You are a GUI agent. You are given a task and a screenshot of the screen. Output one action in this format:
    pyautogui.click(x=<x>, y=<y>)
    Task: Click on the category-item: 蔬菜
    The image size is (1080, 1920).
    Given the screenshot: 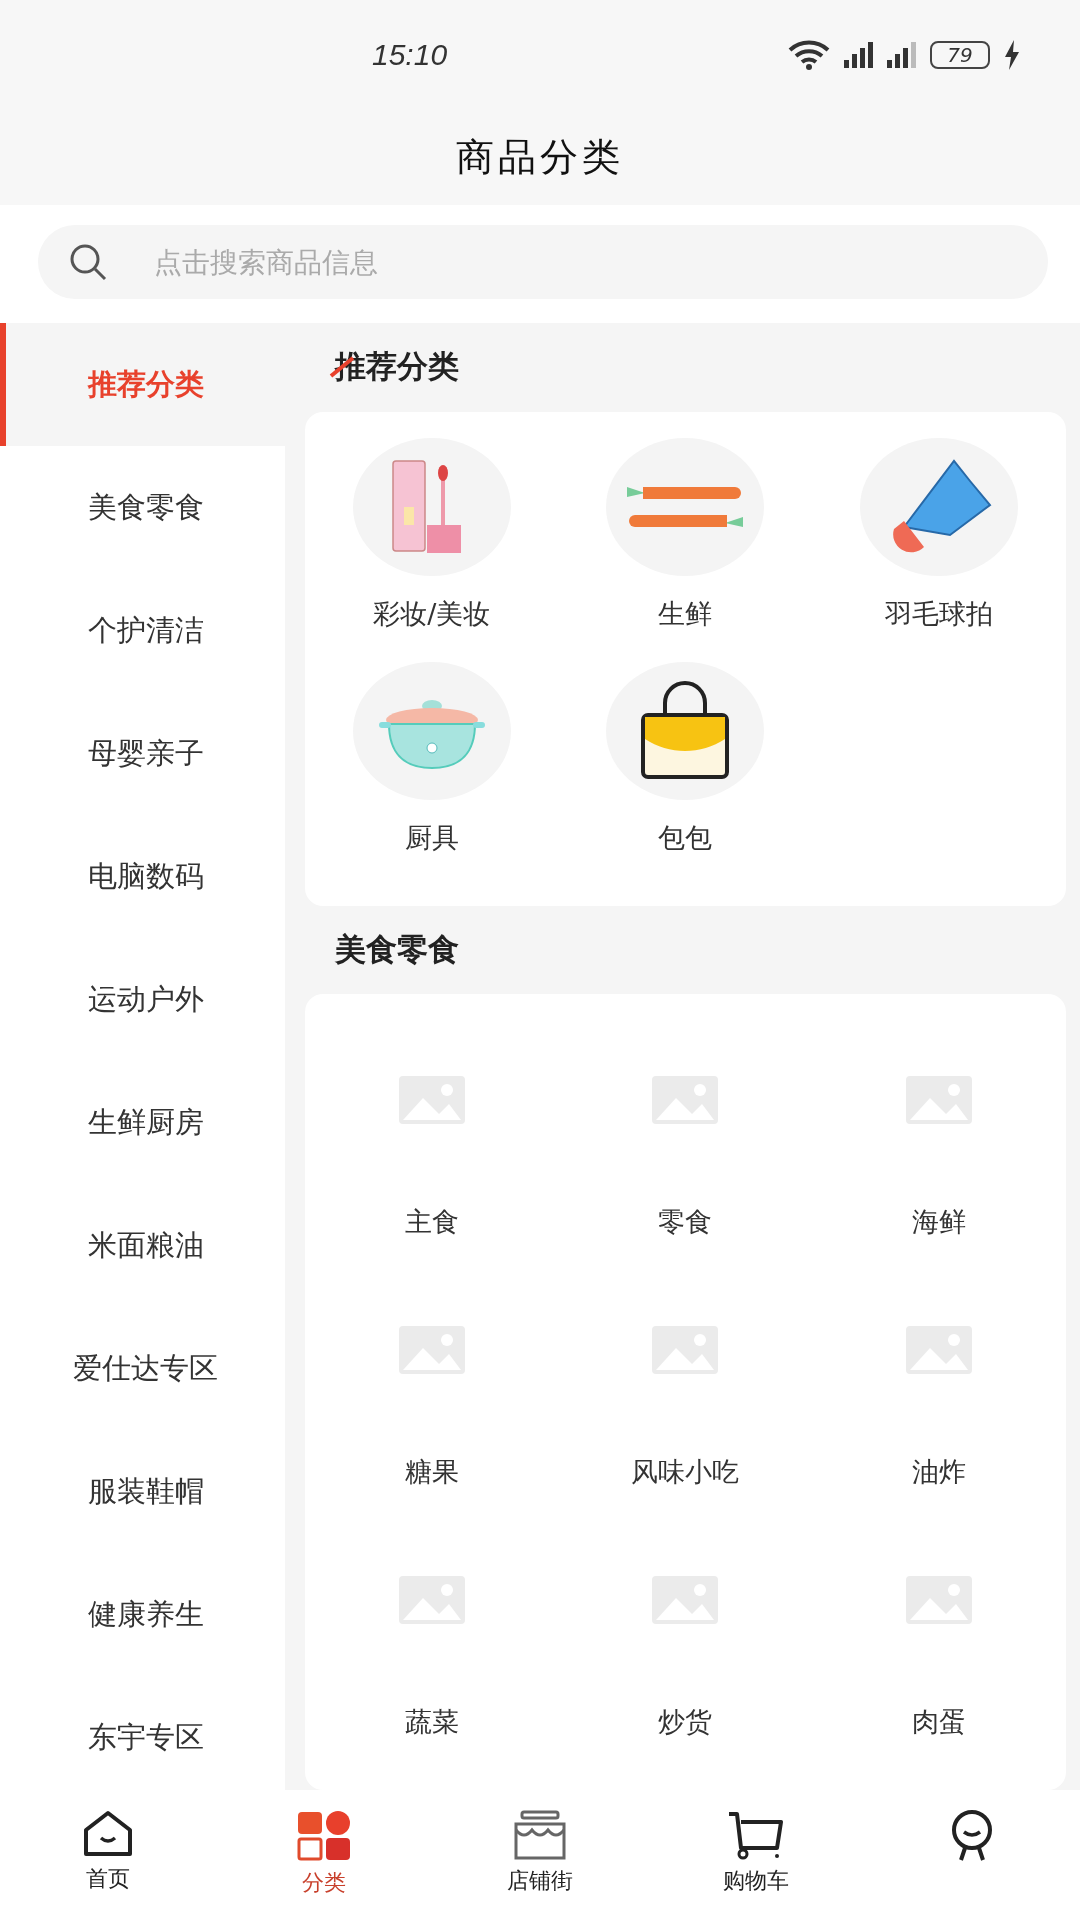 What is the action you would take?
    pyautogui.click(x=431, y=1722)
    